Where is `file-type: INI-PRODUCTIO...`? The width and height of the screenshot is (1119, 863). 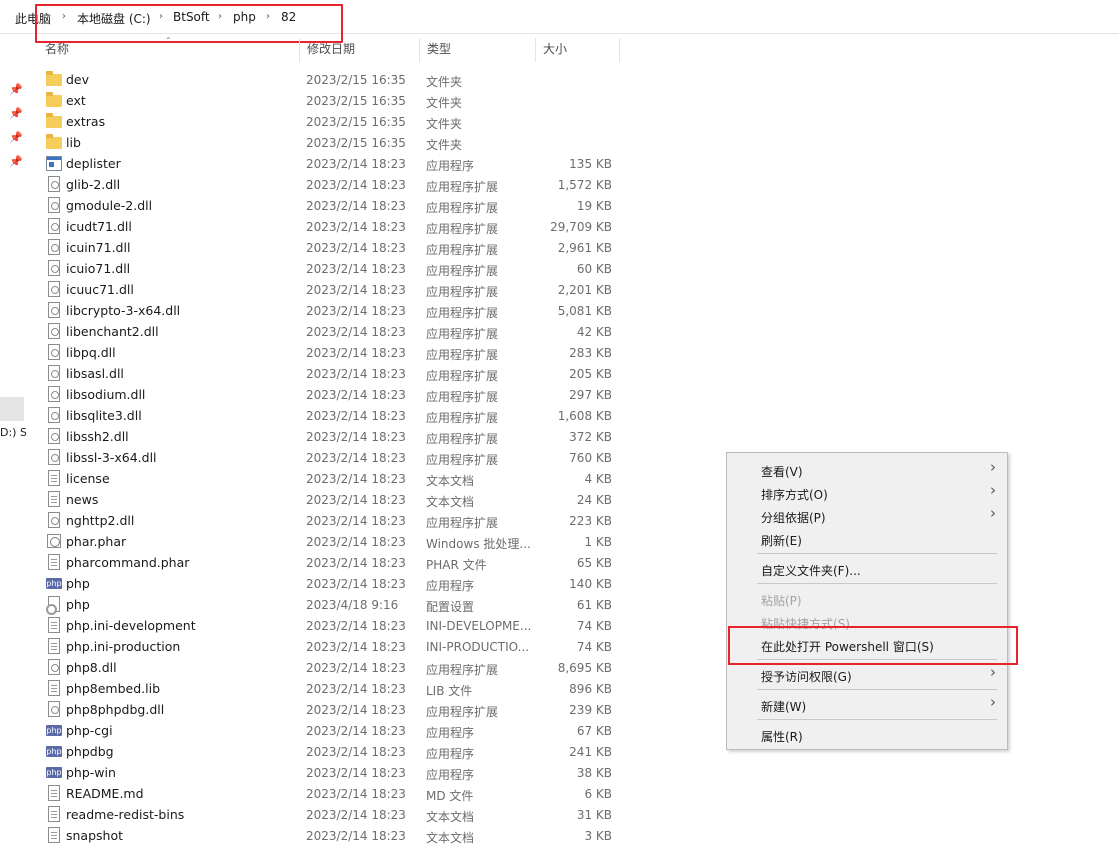
file-type: INI-PRODUCTIO... is located at coordinates (478, 647).